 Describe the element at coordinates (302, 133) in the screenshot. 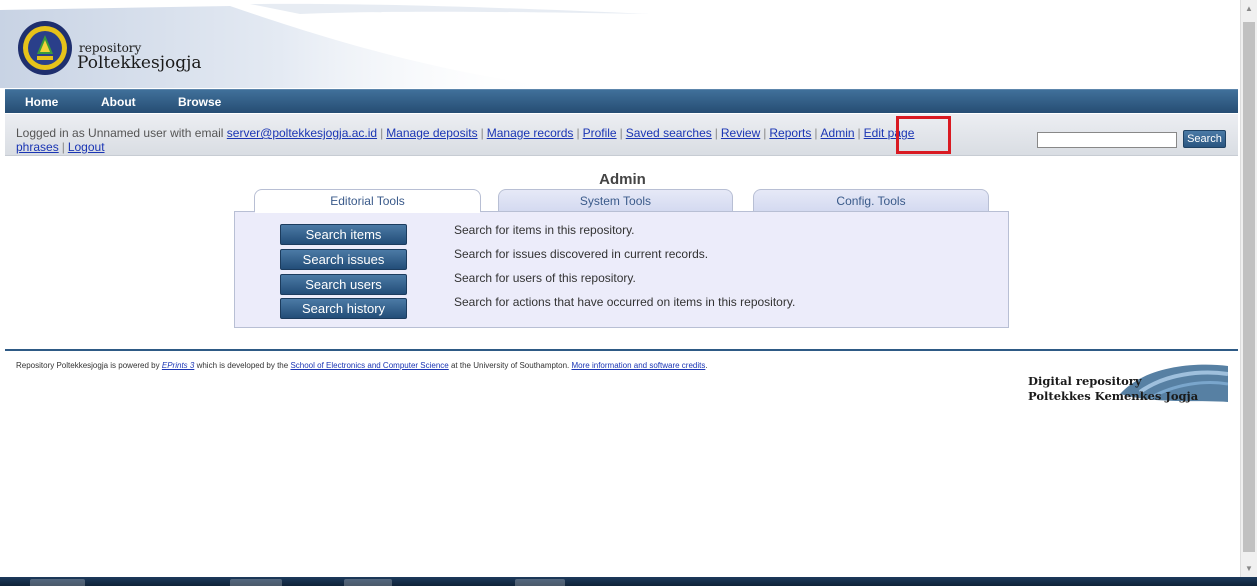

I see `user-email-link: server@poltekkesjogja.ac.id` at that location.